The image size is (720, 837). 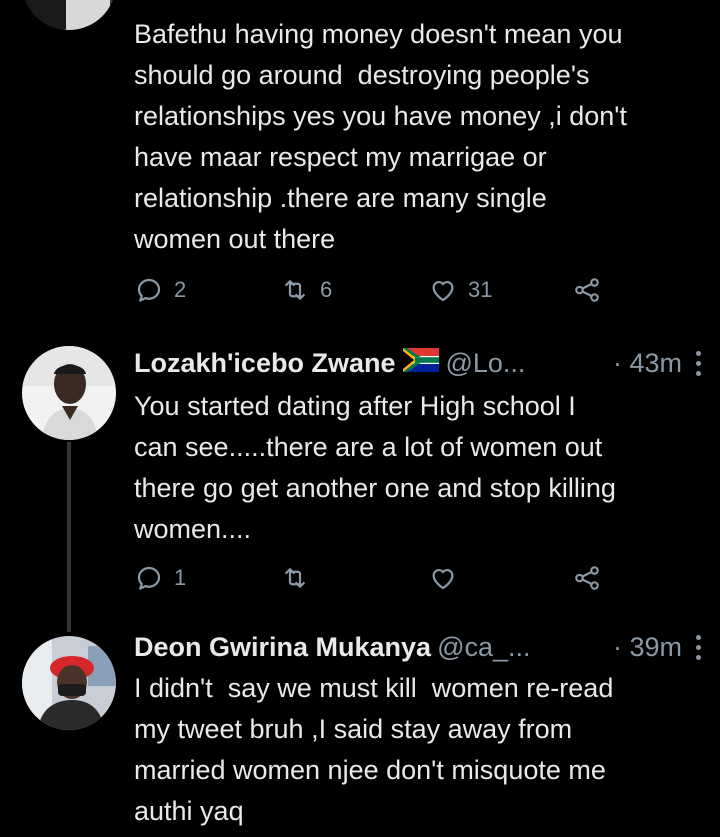 I want to click on tweet-header: Lozakh'icebo Zwane @Lo... · 43m, so click(x=418, y=363).